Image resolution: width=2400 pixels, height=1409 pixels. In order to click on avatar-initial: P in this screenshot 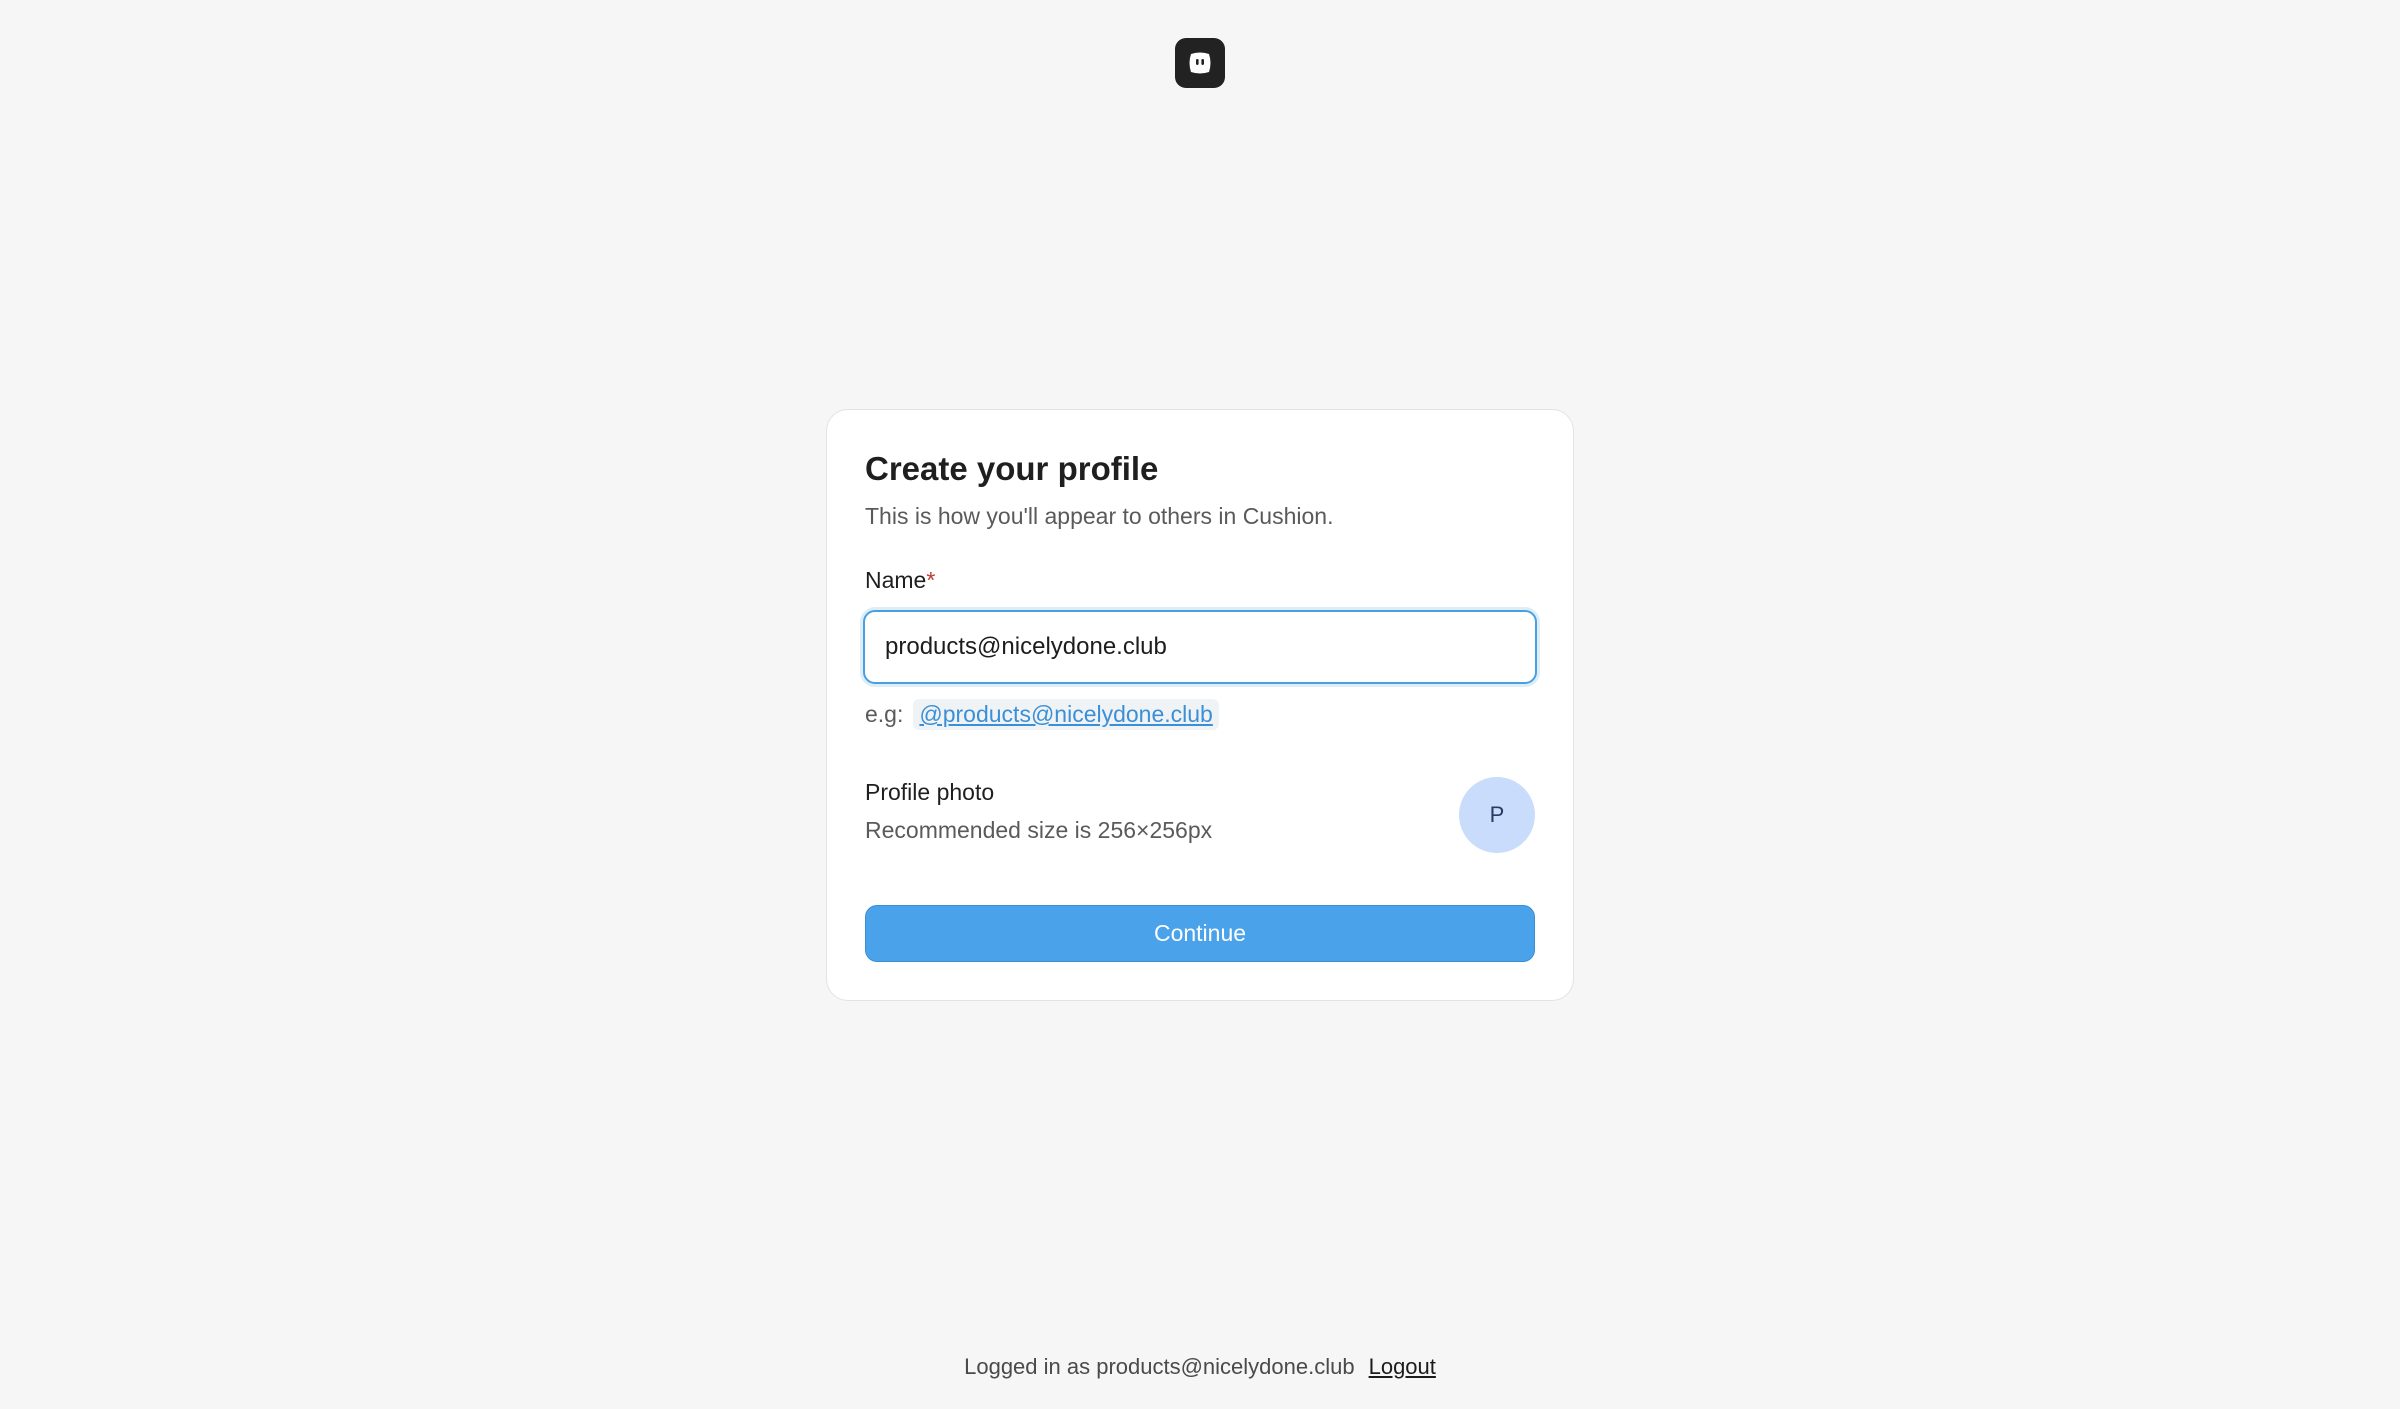, I will do `click(1497, 814)`.